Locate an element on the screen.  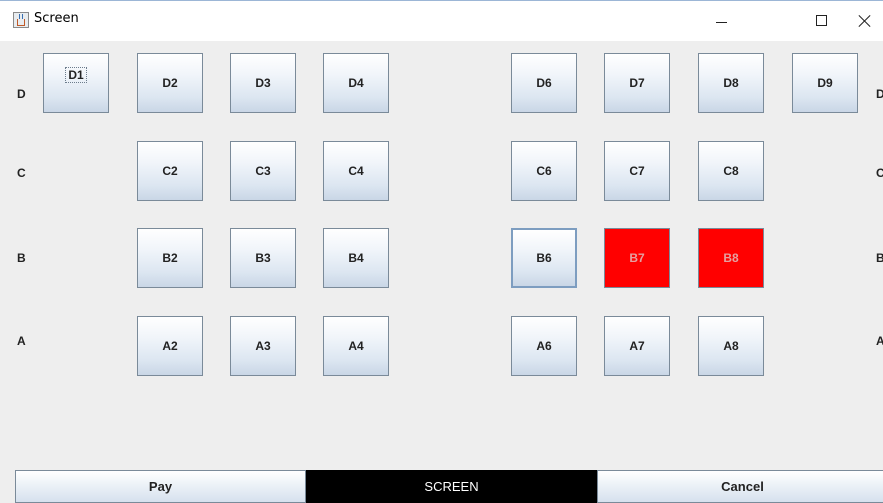
seat-c4: C4 is located at coordinates (356, 171).